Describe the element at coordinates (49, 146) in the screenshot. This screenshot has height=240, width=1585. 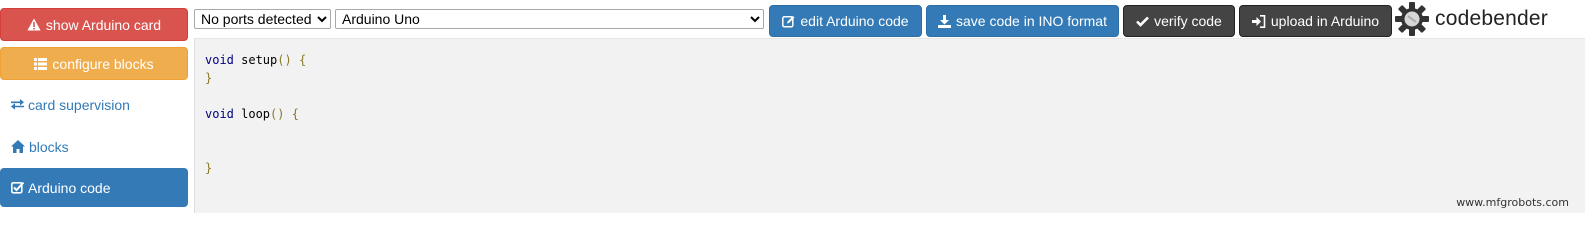
I see `blocks-label: blocks` at that location.